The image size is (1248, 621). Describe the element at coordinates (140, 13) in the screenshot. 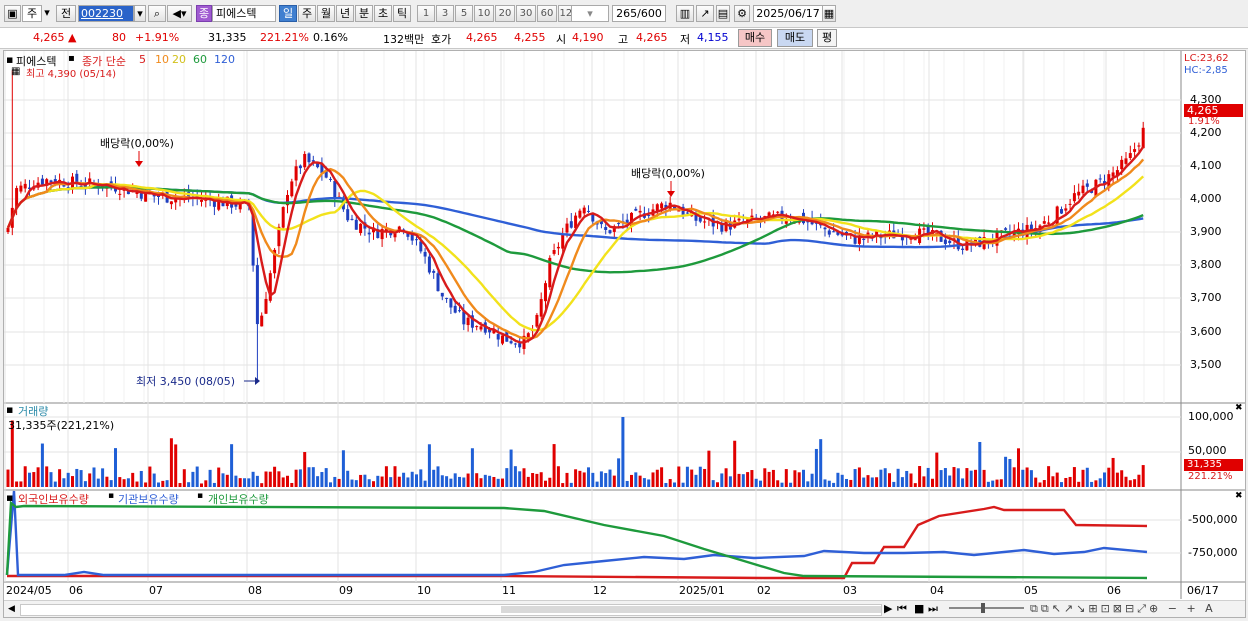

I see `code-dropdown-icon: ▾` at that location.